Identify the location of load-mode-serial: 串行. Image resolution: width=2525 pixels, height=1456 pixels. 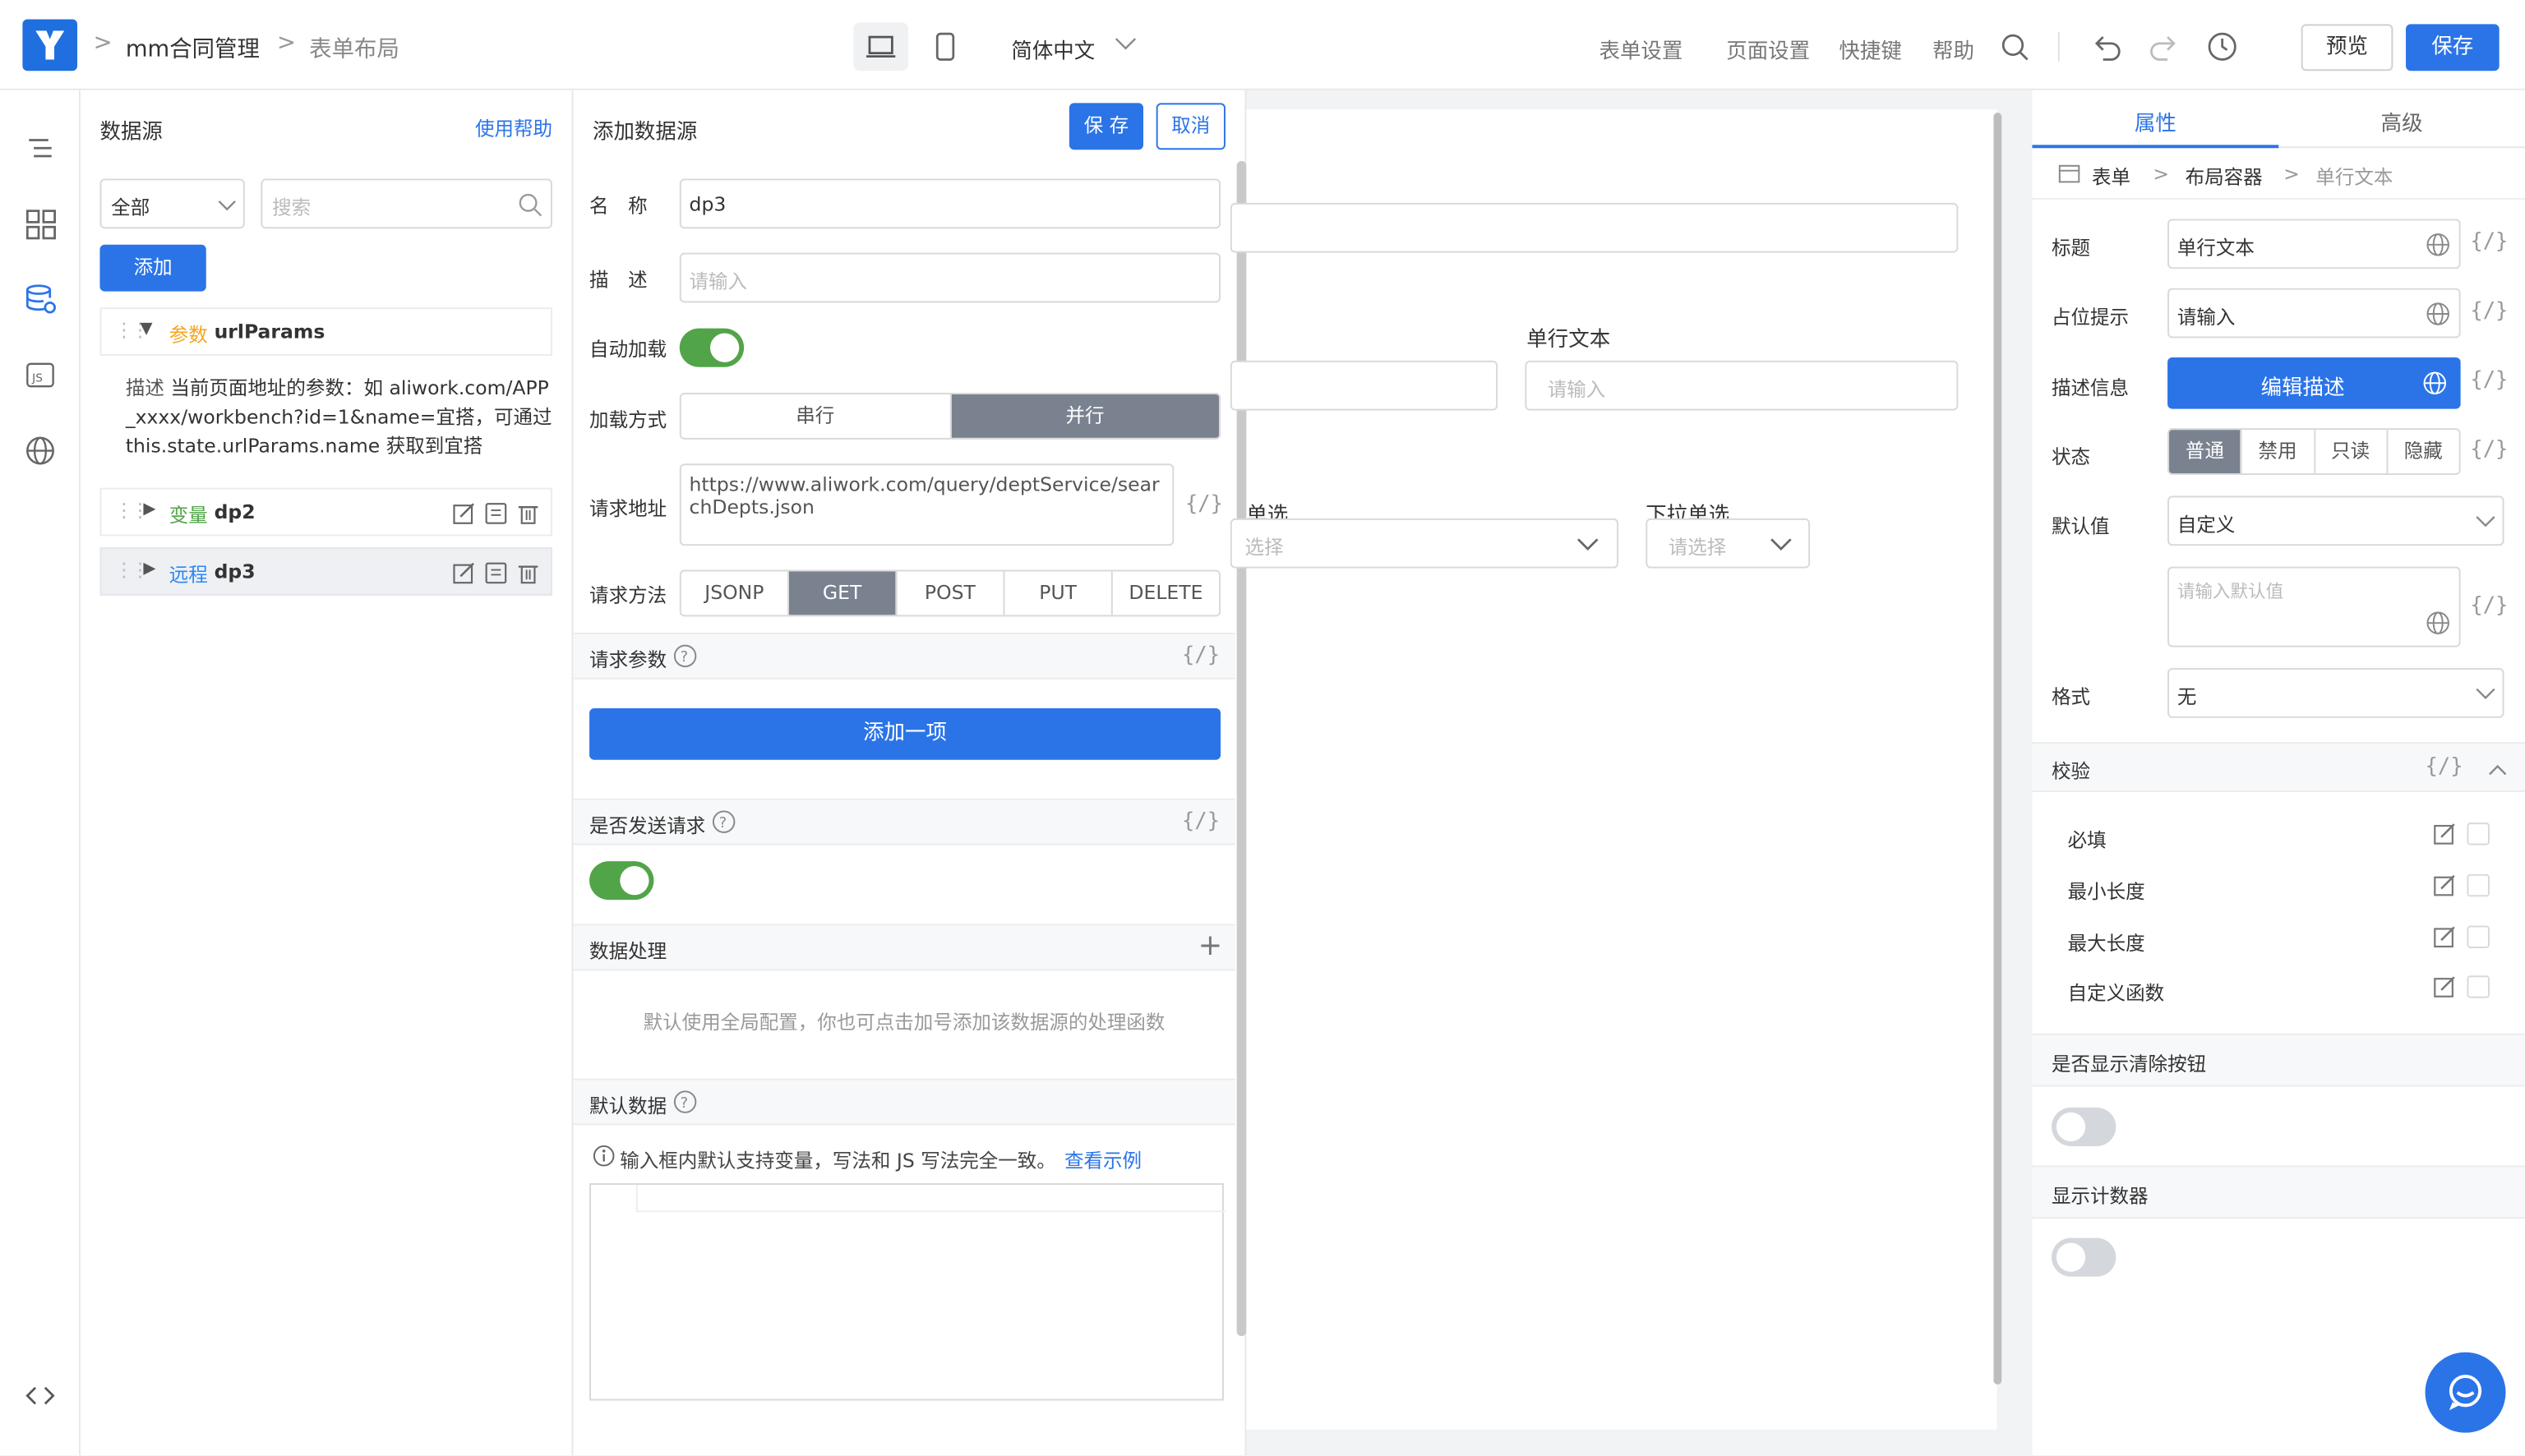
(816, 416).